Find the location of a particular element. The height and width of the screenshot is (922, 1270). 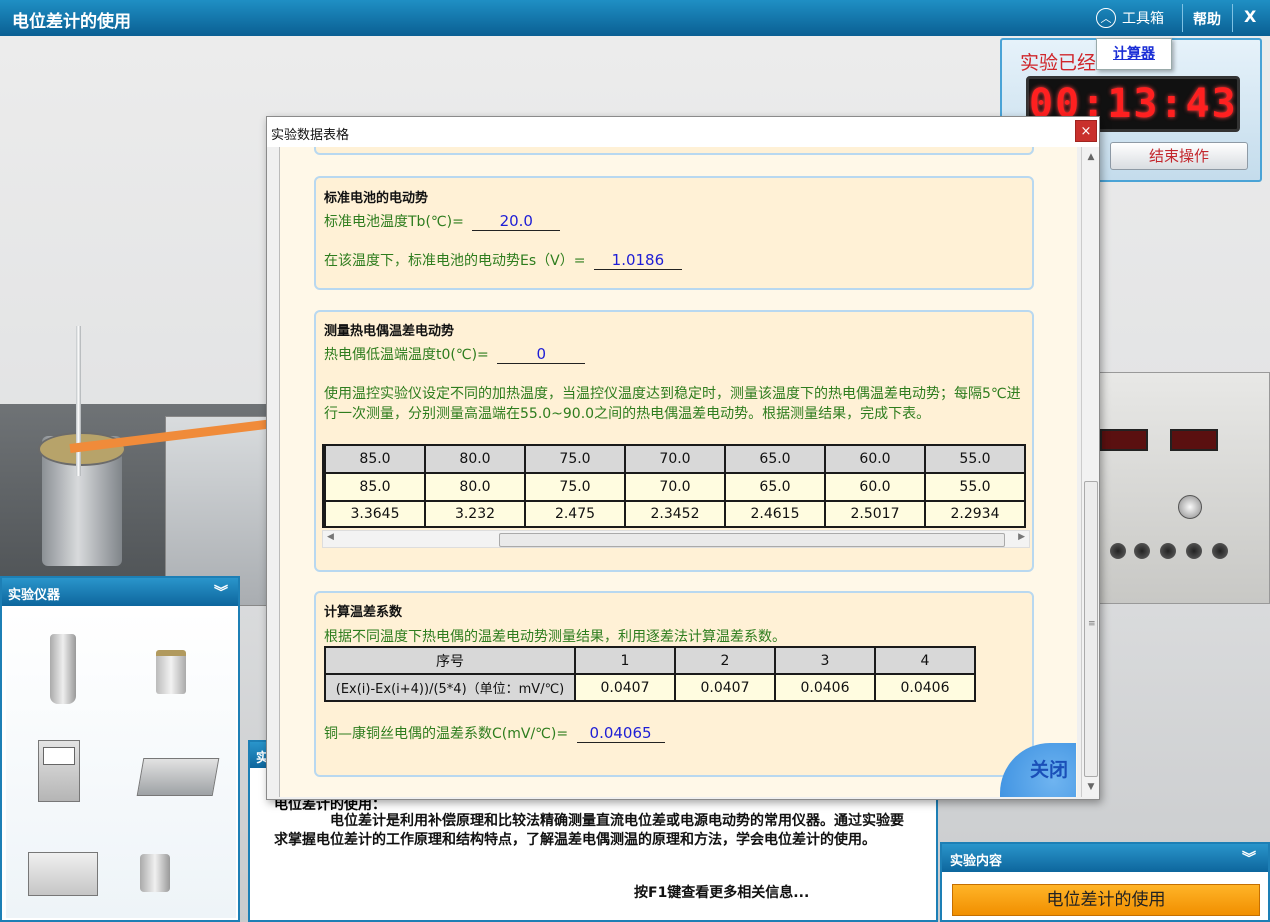

dialog-vertical-scrollbar: ▲ ≡ ▼ is located at coordinates (1090, 472).